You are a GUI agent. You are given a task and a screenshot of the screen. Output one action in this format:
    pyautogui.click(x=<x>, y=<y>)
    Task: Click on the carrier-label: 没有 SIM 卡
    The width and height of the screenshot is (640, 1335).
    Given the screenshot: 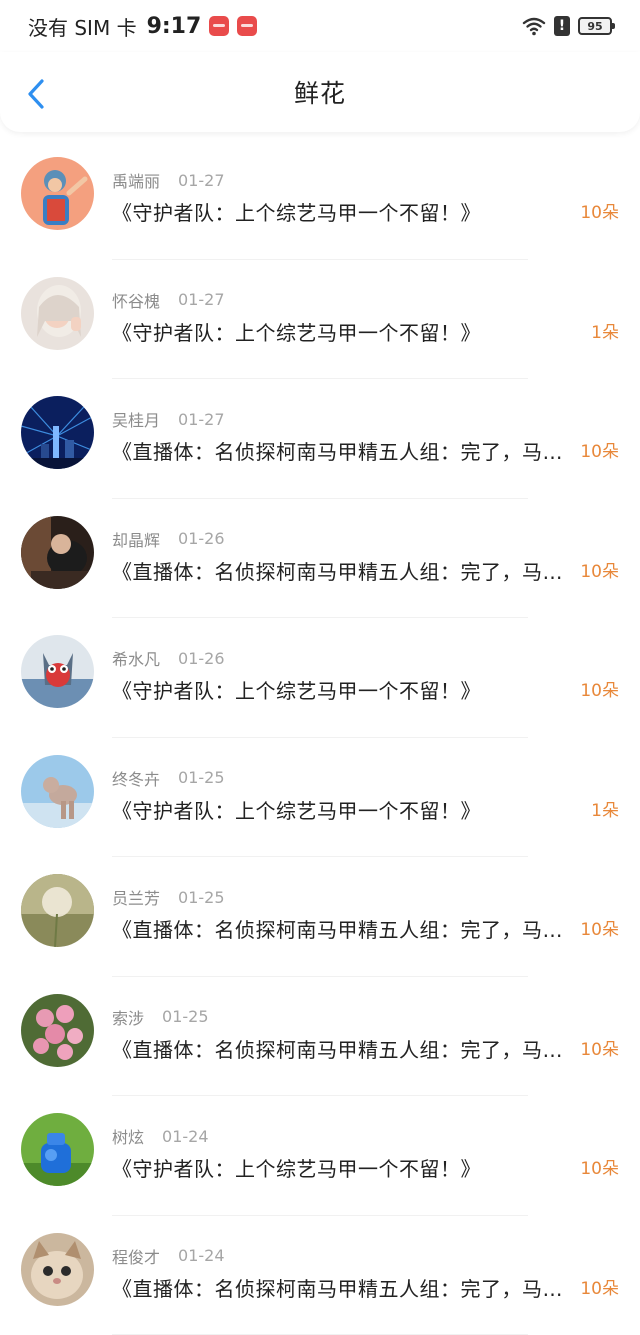 What is the action you would take?
    pyautogui.click(x=82, y=26)
    